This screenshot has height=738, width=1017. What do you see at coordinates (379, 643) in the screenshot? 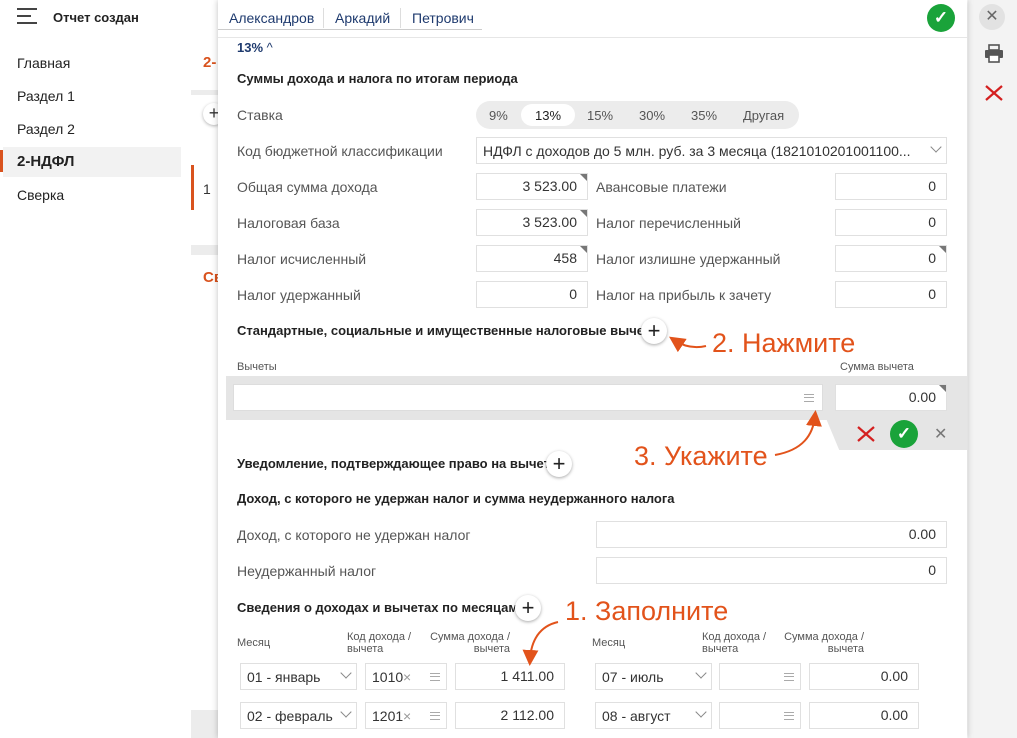
I see `col-code-left: Код дохода /вычета` at bounding box center [379, 643].